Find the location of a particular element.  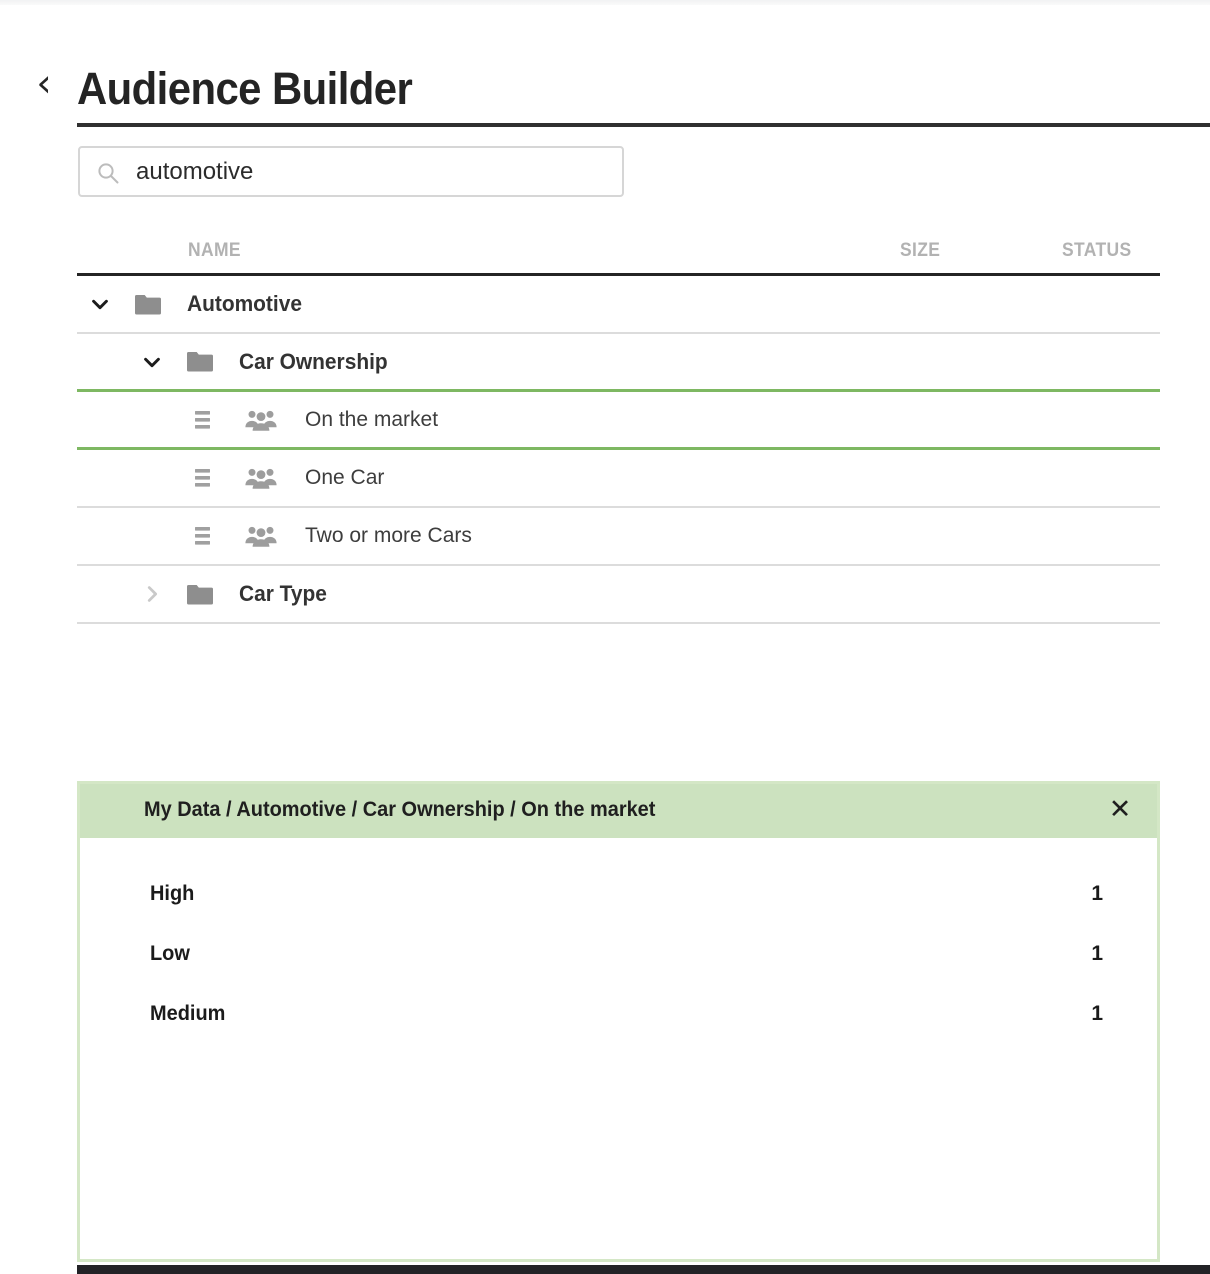

close-icon: ✕ is located at coordinates (1120, 810).